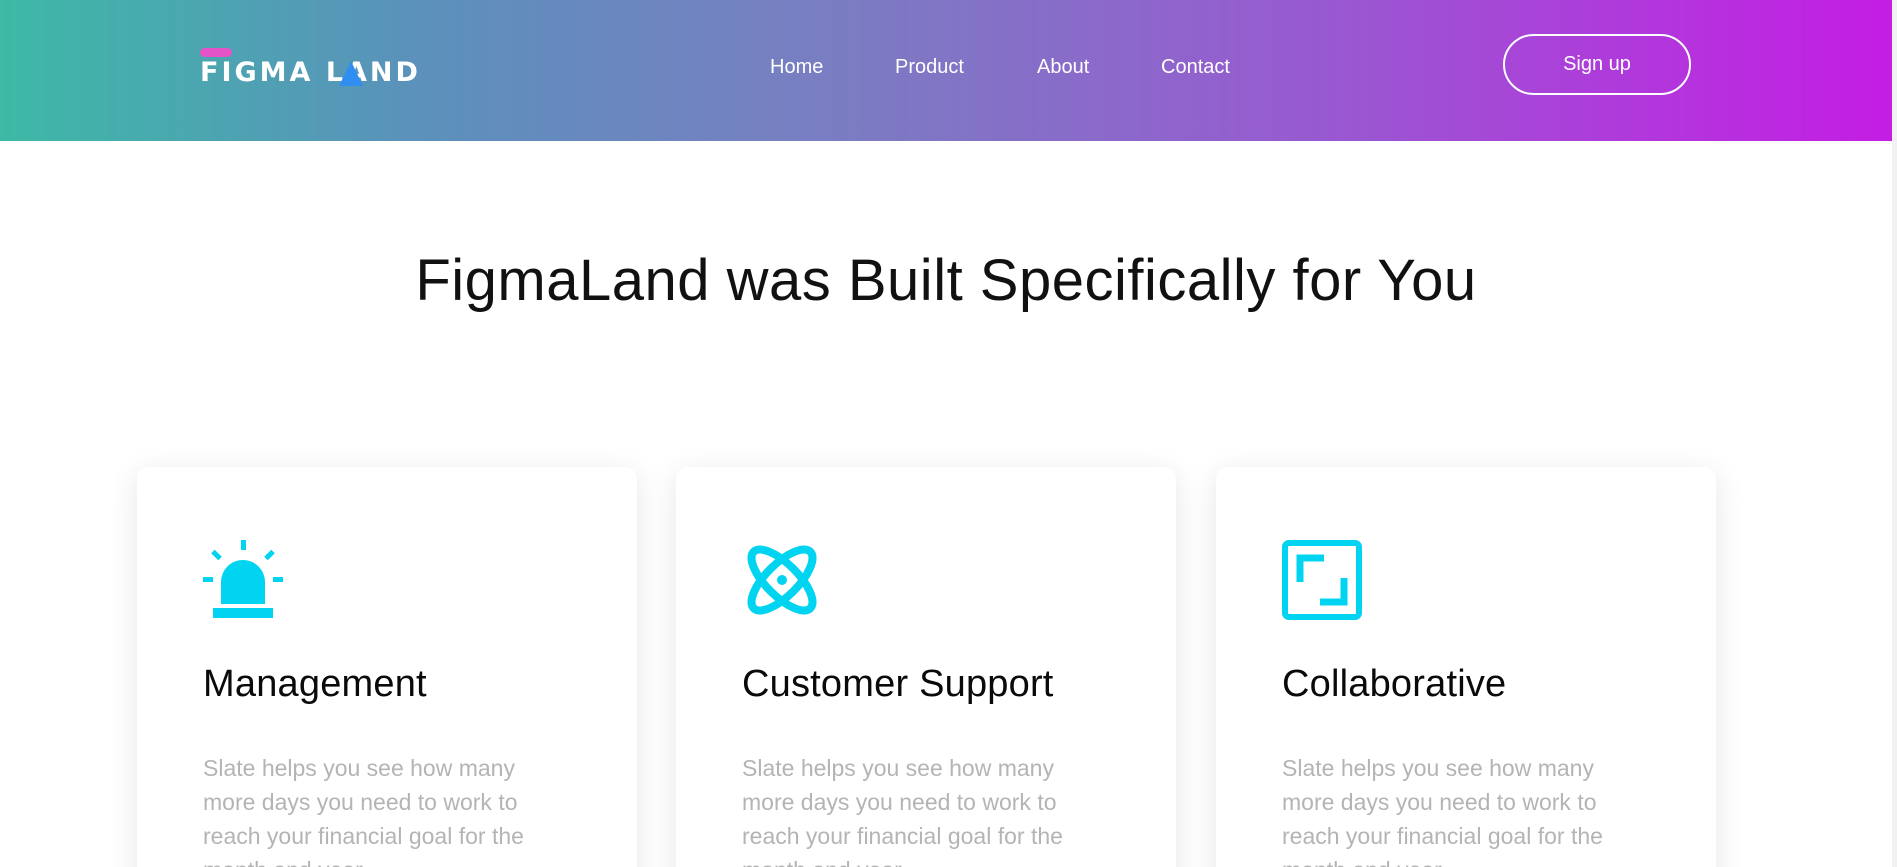 This screenshot has width=1897, height=867. I want to click on logo-accent-bar, so click(216, 52).